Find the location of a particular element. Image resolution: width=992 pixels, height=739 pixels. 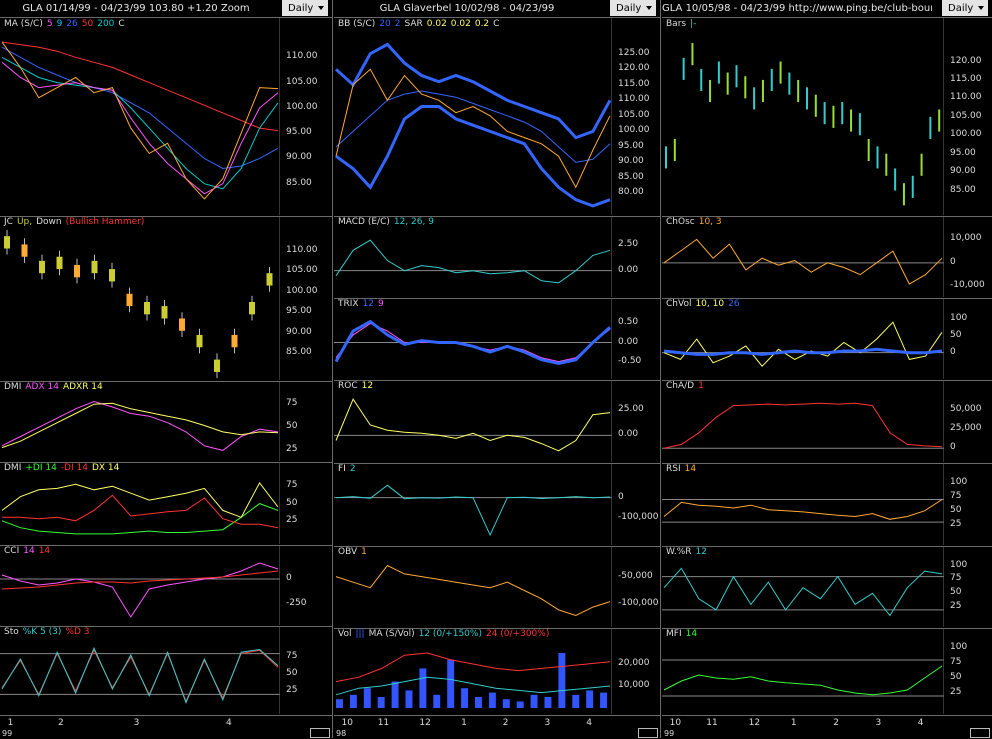

label-part: JC is located at coordinates (8, 222).